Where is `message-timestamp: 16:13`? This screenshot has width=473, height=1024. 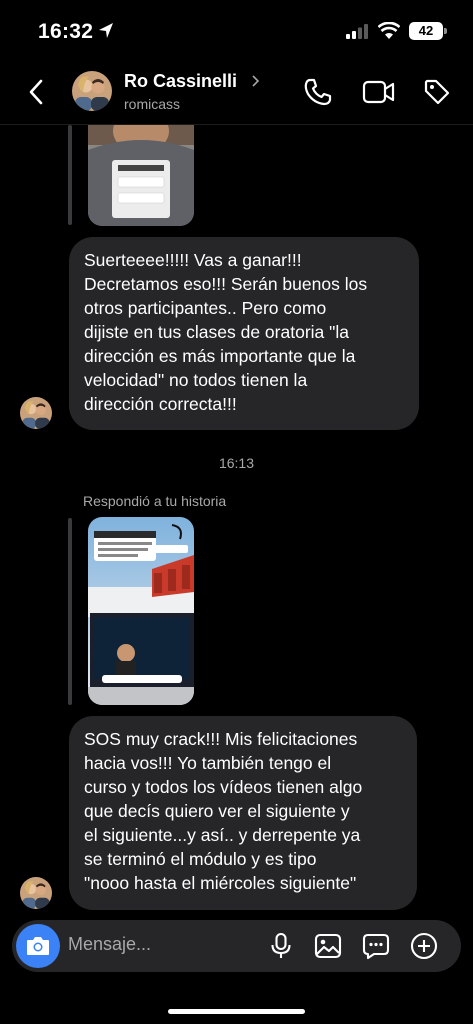
message-timestamp: 16:13 is located at coordinates (236, 463).